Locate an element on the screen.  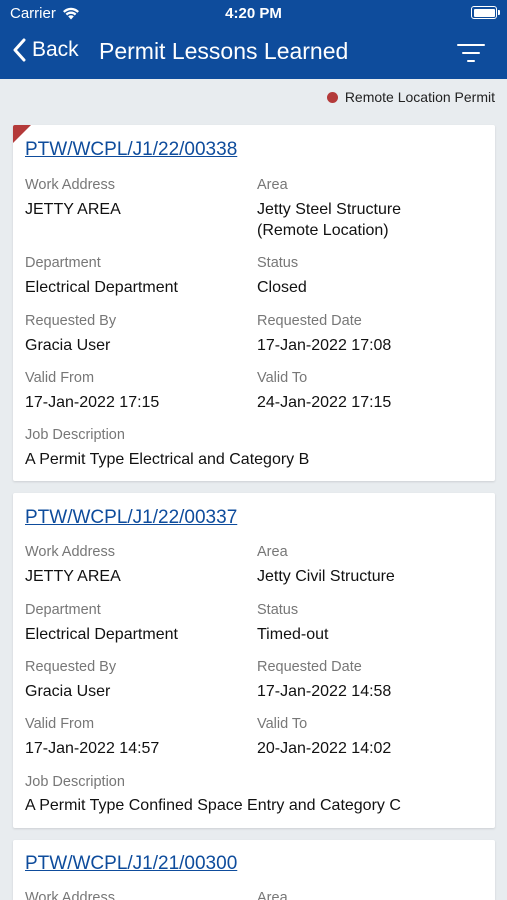
page-title: Permit Lessons Learned is located at coordinates (224, 51).